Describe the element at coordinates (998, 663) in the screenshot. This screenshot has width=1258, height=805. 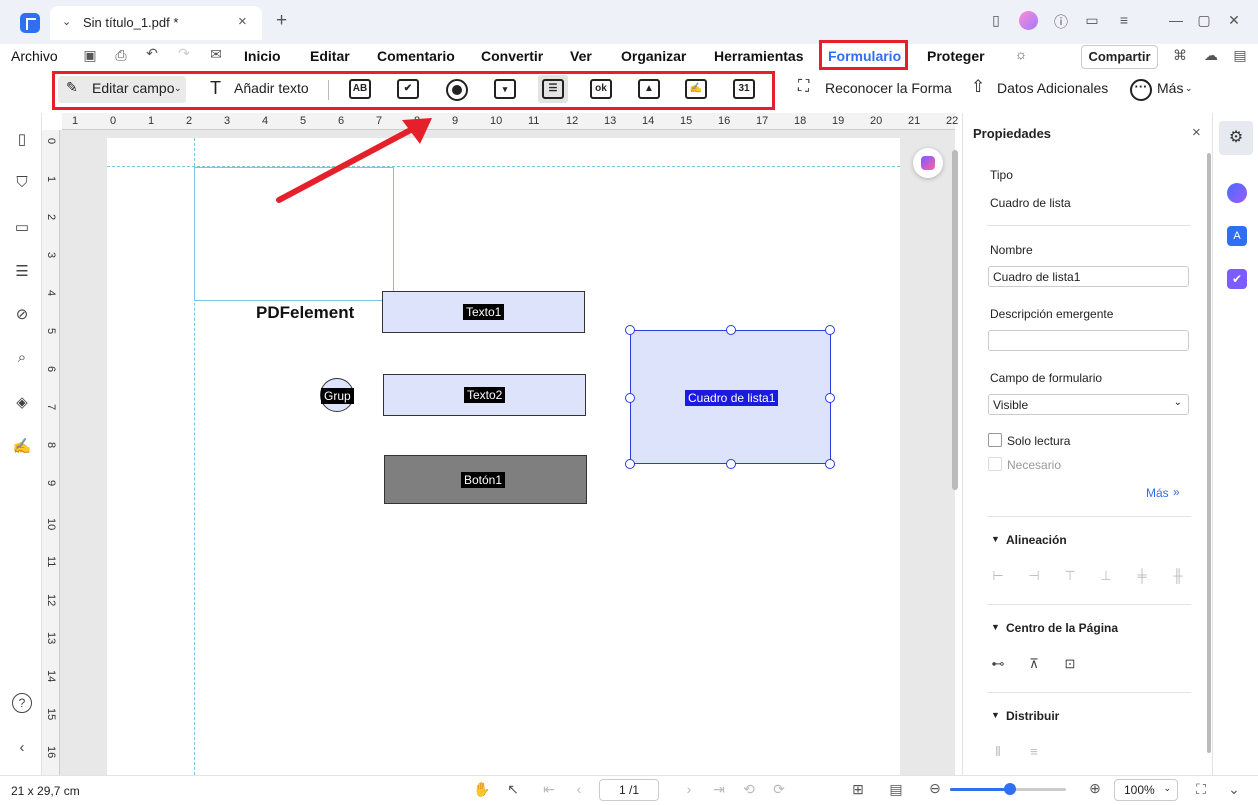
I see `center-horizontal-icon: ⊷` at that location.